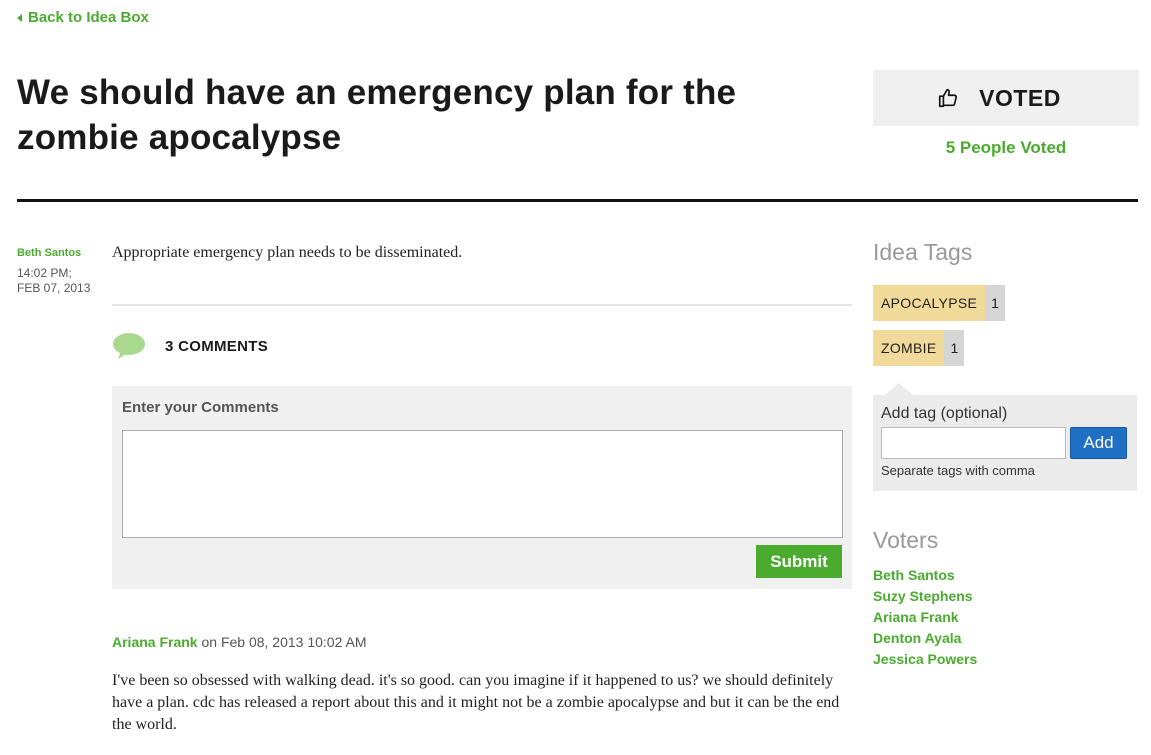 The width and height of the screenshot is (1151, 755). I want to click on comments-header: 3 COMMENTS, so click(190, 346).